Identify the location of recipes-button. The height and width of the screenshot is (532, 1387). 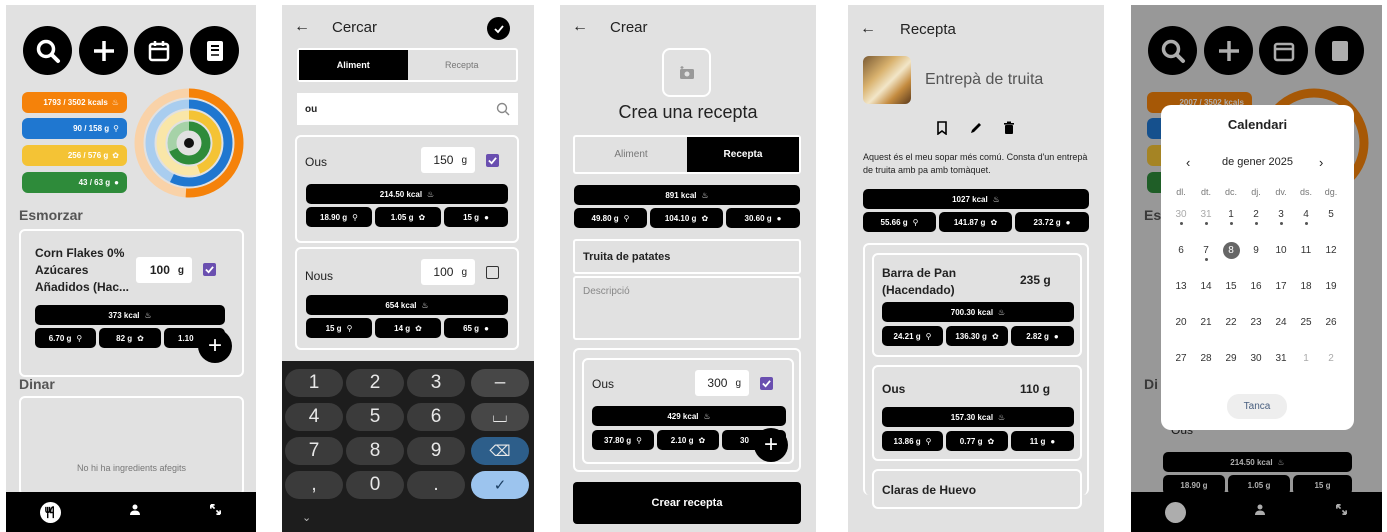
(214, 50).